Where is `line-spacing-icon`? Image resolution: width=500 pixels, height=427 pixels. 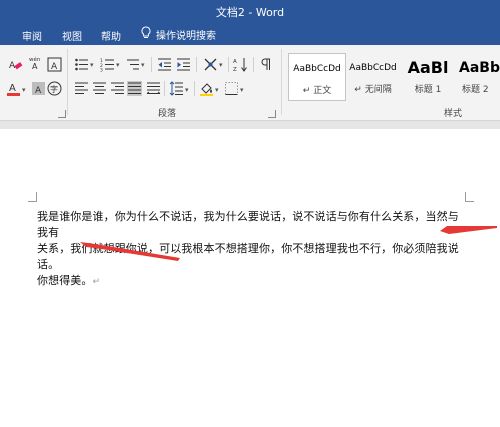 line-spacing-icon is located at coordinates (176, 88).